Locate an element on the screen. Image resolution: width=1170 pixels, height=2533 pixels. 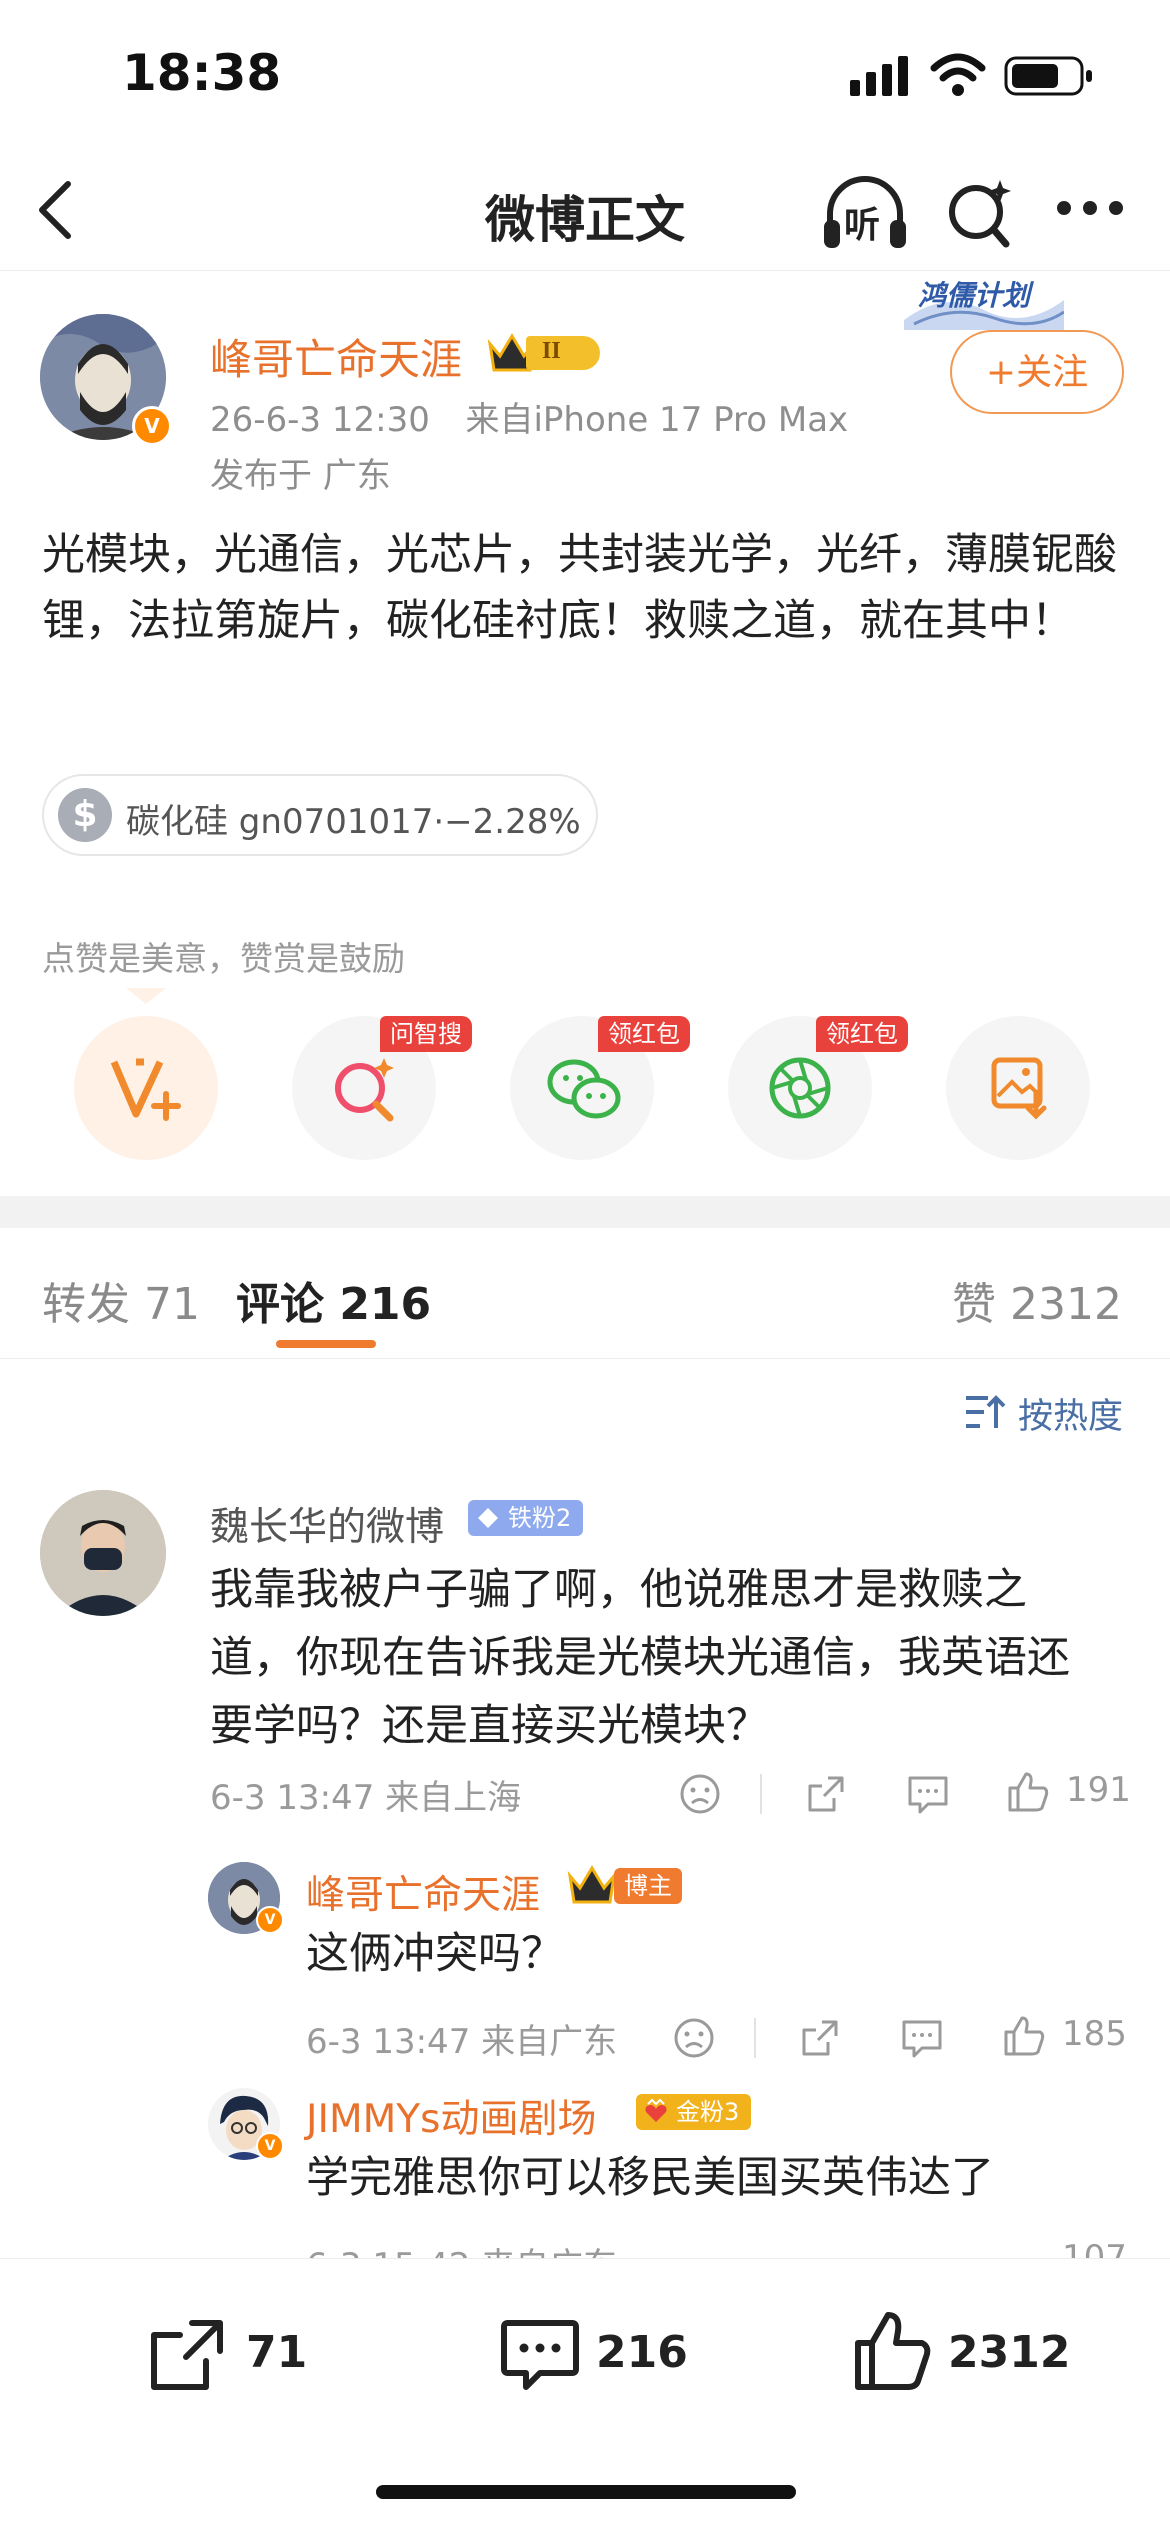
moments-tag: 领红包 is located at coordinates (862, 1034).